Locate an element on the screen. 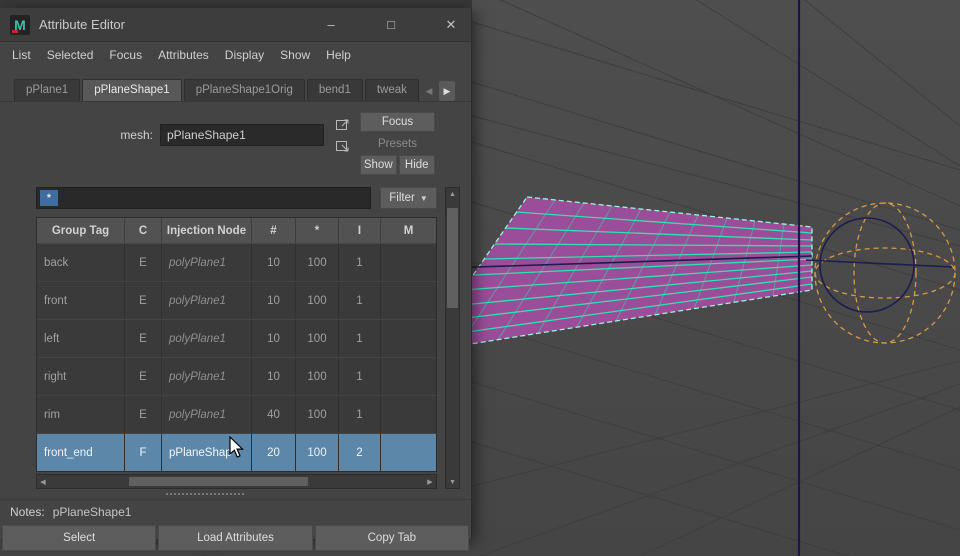 The width and height of the screenshot is (960, 556). tab-pplane1: pPlane1 is located at coordinates (47, 90).